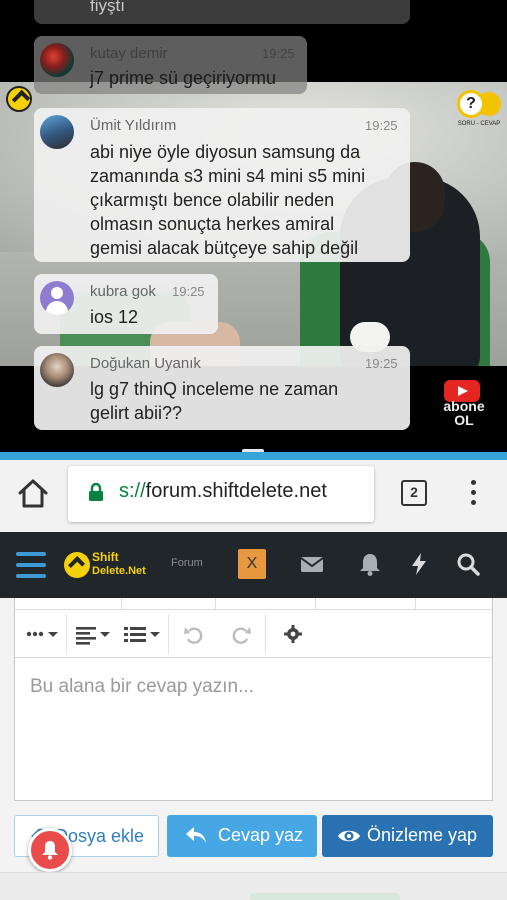  What do you see at coordinates (183, 78) in the screenshot?
I see `chat-message-text: j7 prime sü geçiriyormu` at bounding box center [183, 78].